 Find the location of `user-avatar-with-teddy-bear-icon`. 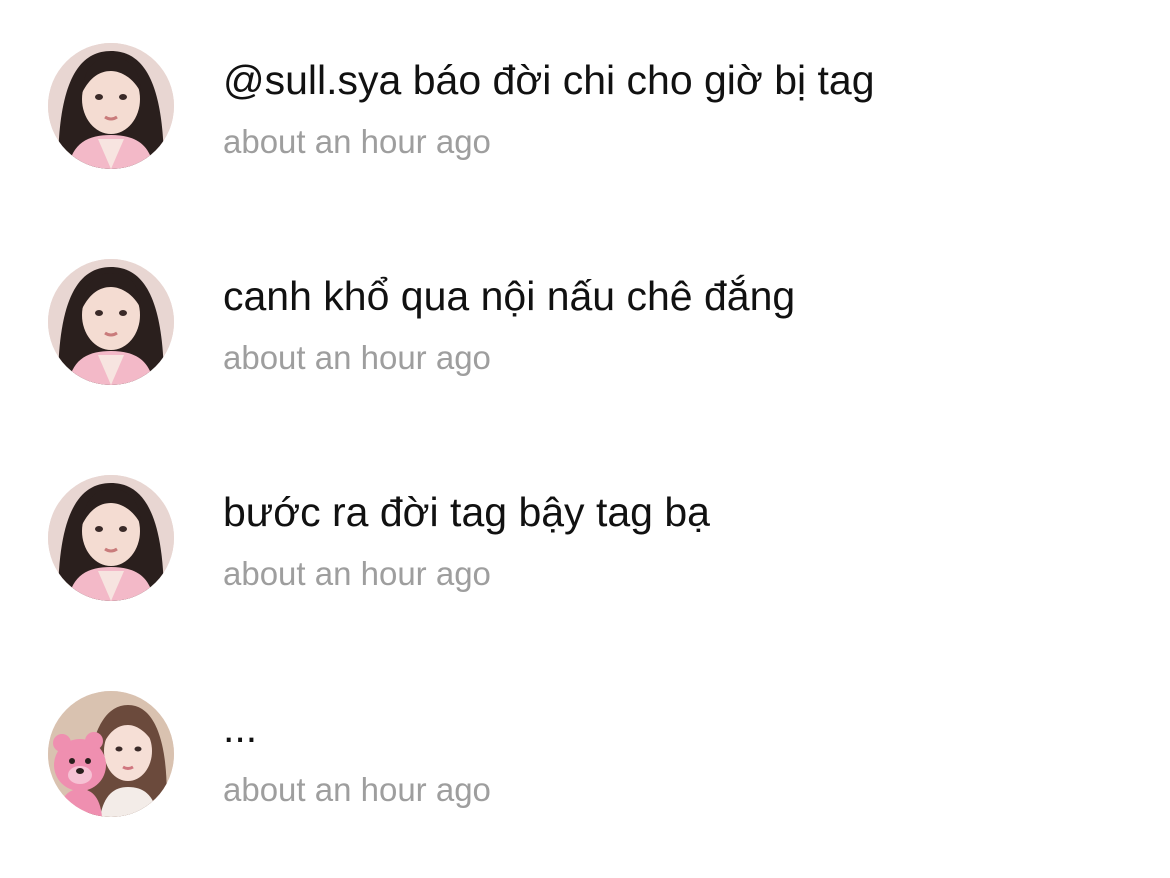

user-avatar-with-teddy-bear-icon is located at coordinates (111, 754).